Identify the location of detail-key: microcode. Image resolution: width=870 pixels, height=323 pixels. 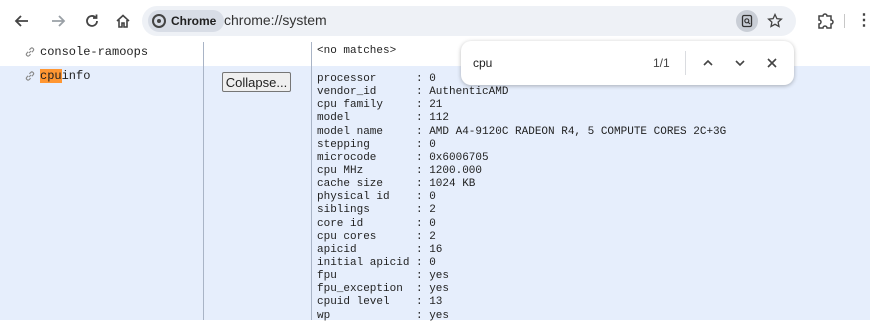
(347, 157).